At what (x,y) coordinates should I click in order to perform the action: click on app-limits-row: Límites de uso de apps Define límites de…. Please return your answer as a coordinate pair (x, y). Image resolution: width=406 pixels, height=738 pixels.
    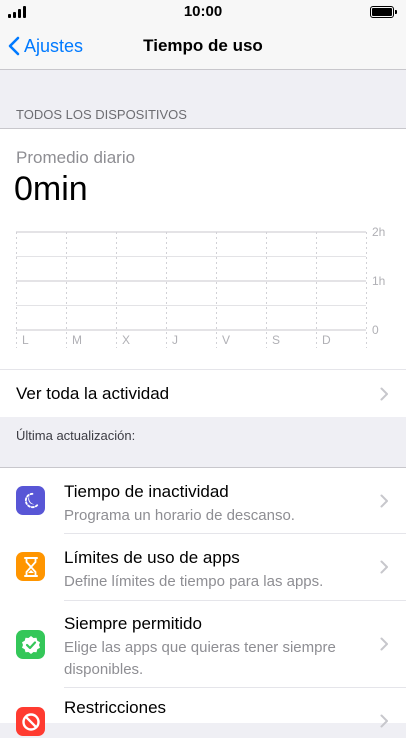
    Looking at the image, I should click on (203, 567).